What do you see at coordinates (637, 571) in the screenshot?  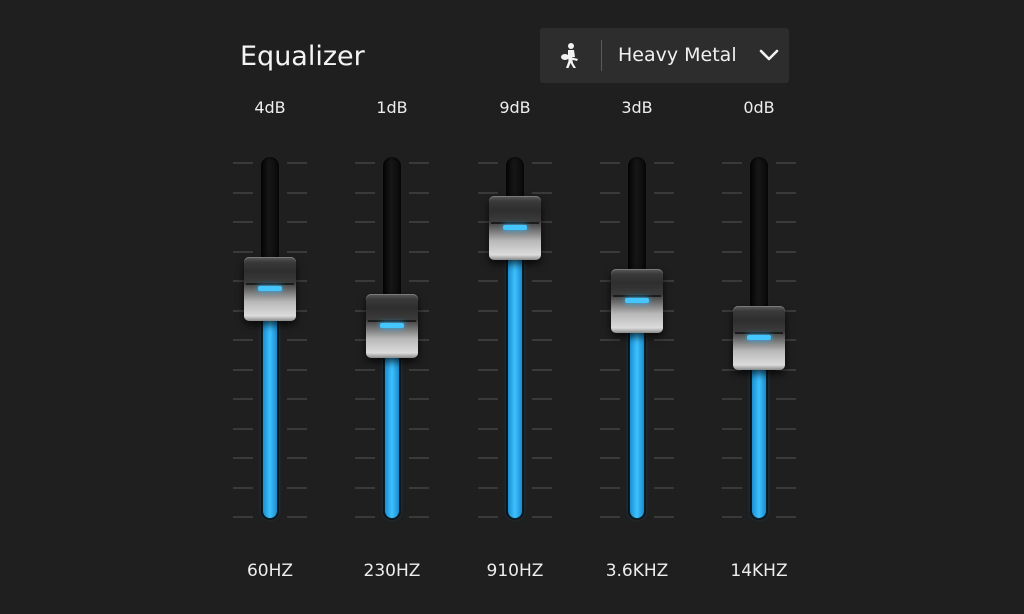 I see `frequency-label: 3.6KHZ` at bounding box center [637, 571].